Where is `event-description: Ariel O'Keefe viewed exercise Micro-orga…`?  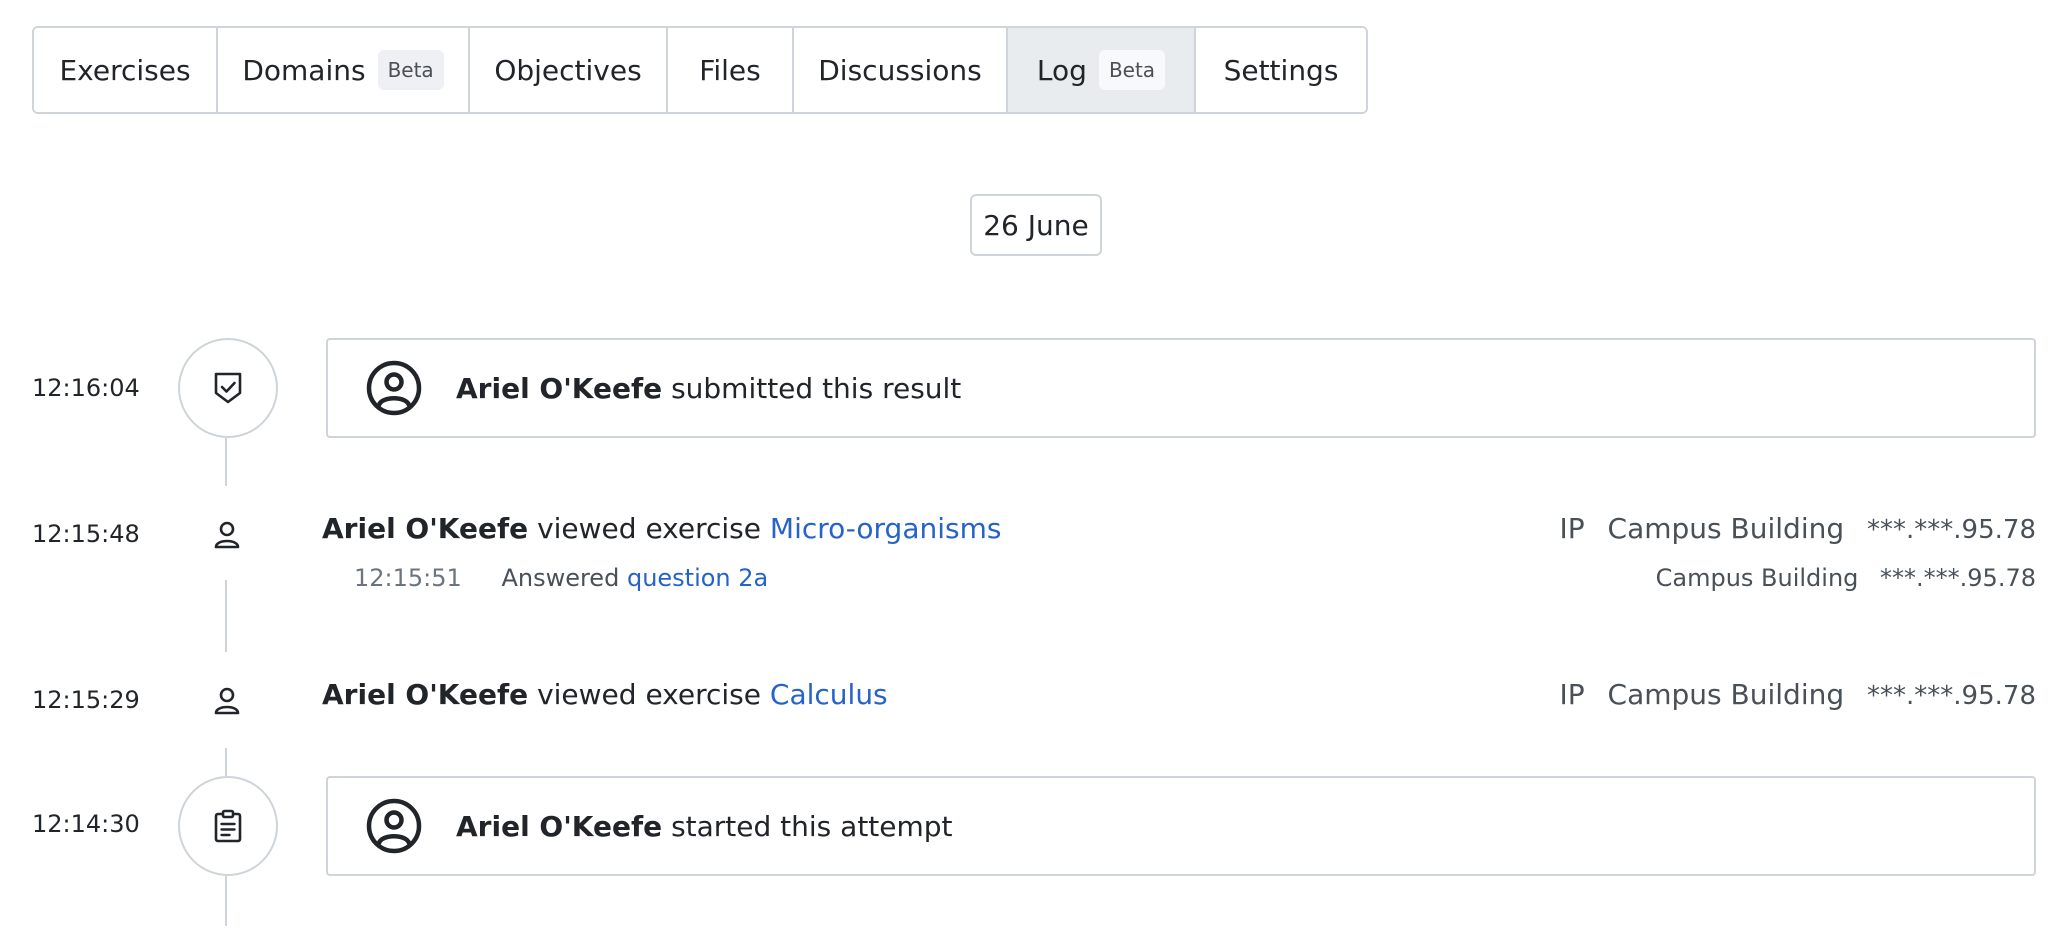
event-description: Ariel O'Keefe viewed exercise Micro-orga… is located at coordinates (661, 528).